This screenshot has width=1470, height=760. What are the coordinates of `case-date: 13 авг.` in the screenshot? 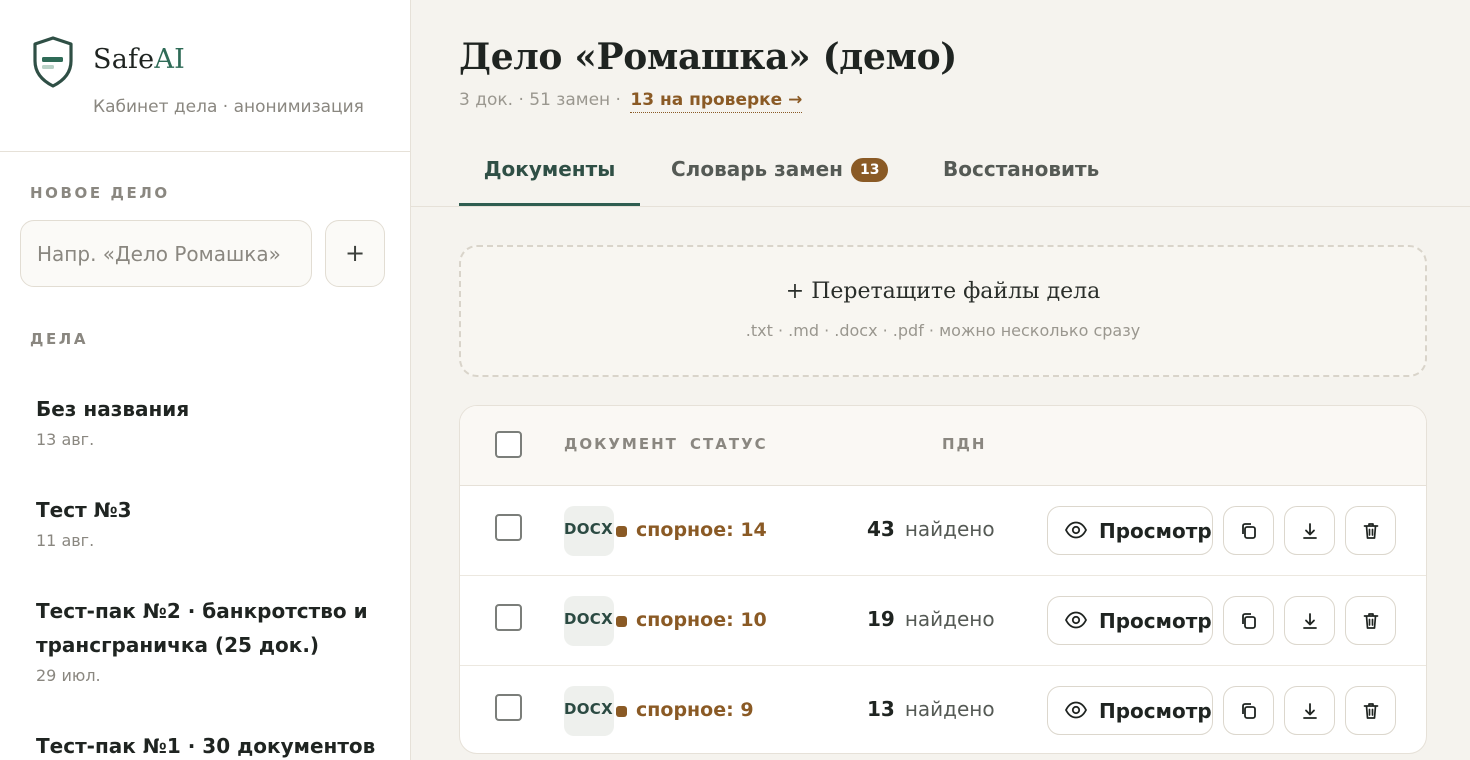 It's located at (65, 439).